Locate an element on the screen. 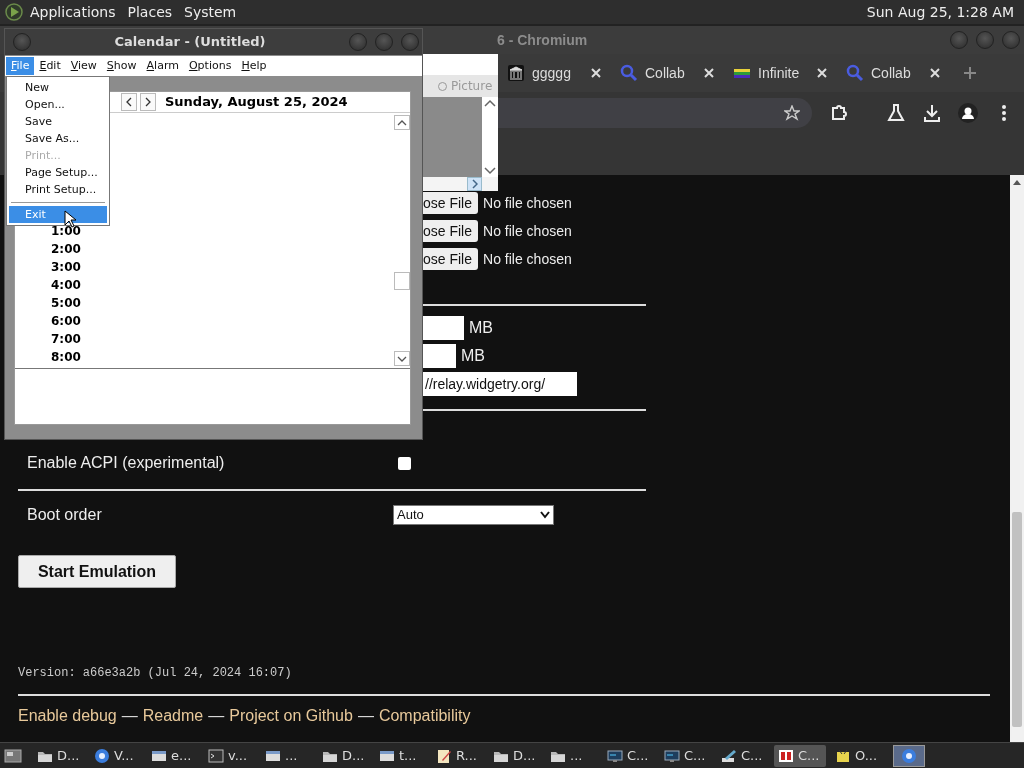 The width and height of the screenshot is (1024, 768). browser-tab: ggggg is located at coordinates (553, 73).